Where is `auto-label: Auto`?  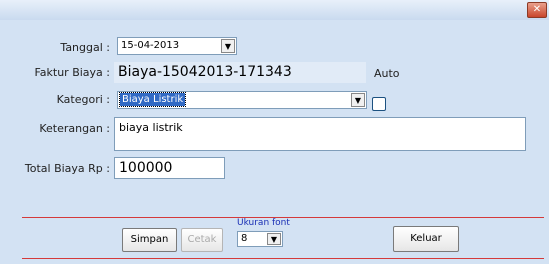
auto-label: Auto is located at coordinates (387, 73).